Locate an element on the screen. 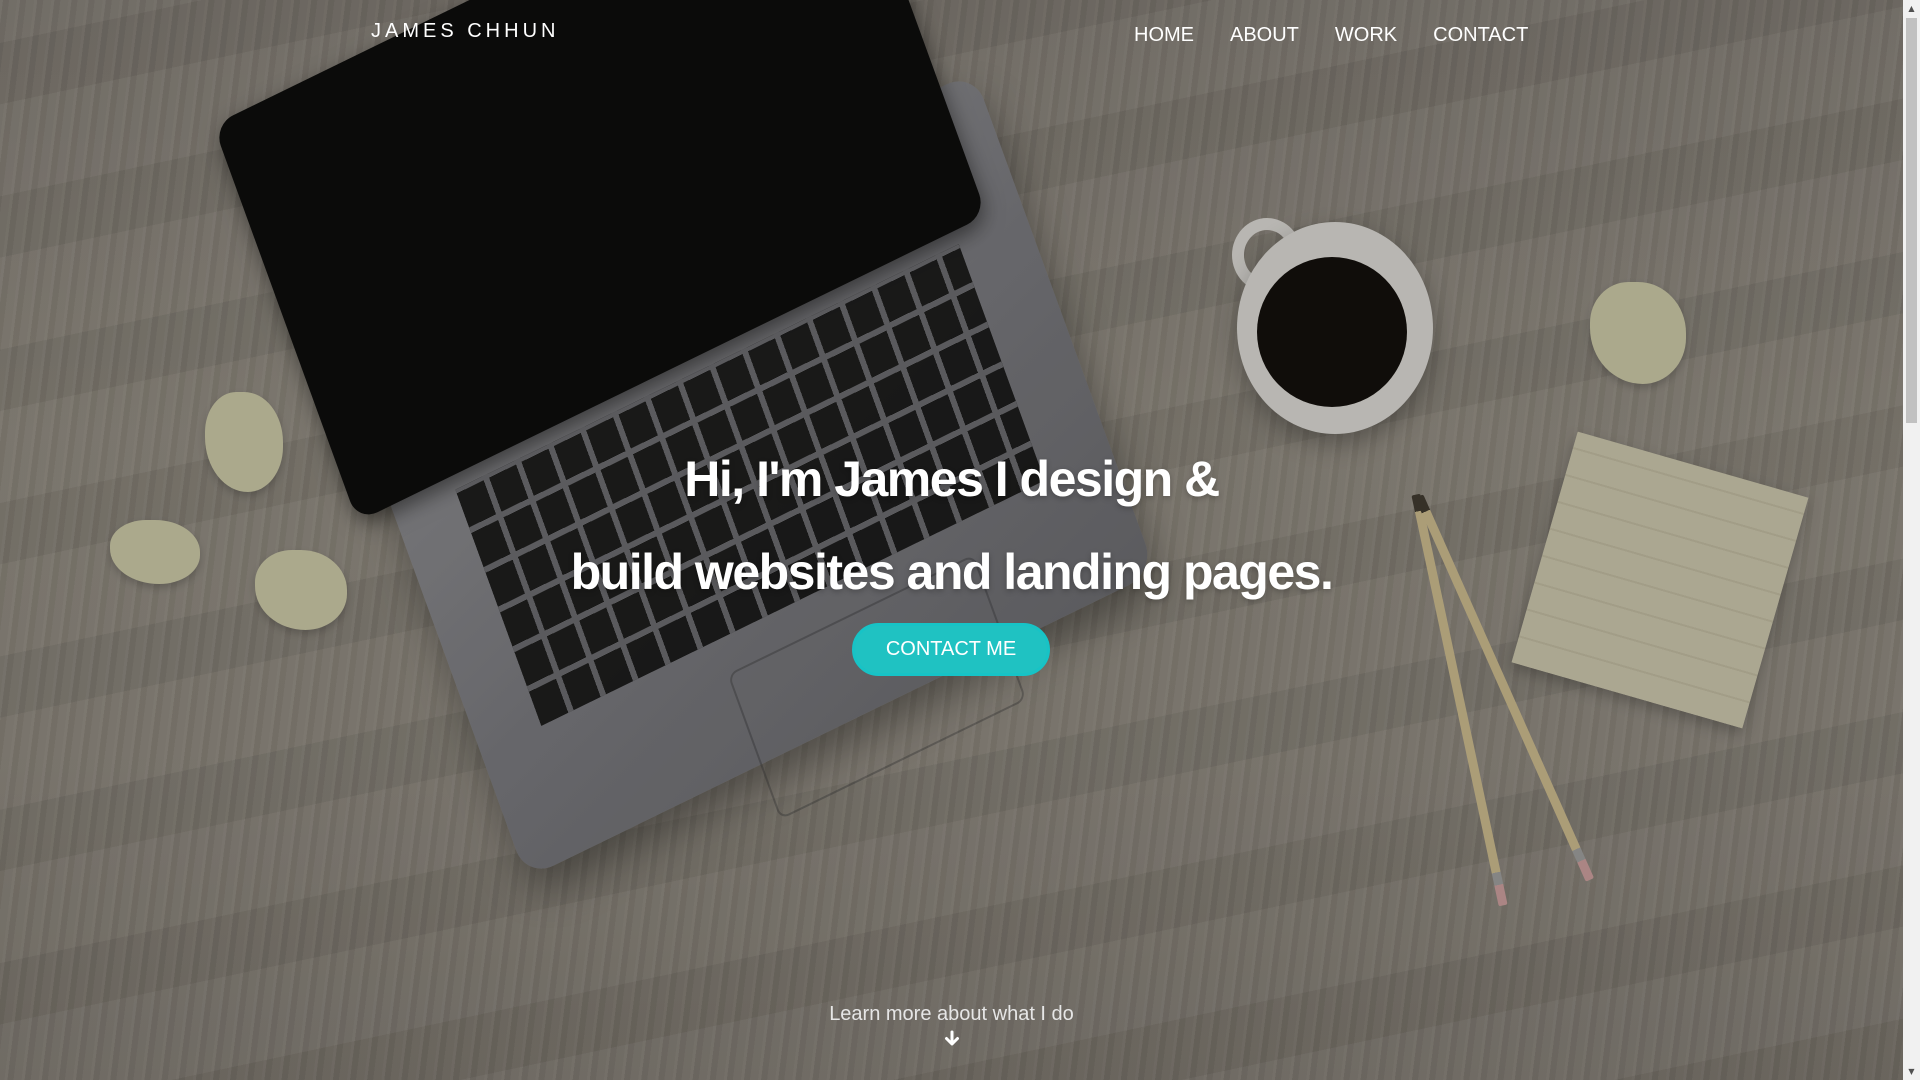  arrow-down-icon is located at coordinates (952, 1039).